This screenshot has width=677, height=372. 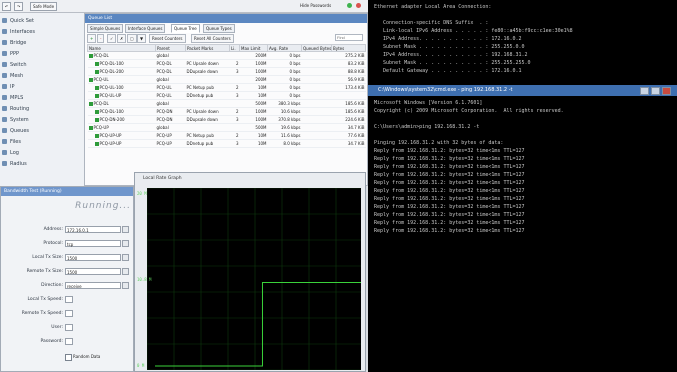 I want to click on queue-name: PCQ-UL-100, so click(x=111, y=87).